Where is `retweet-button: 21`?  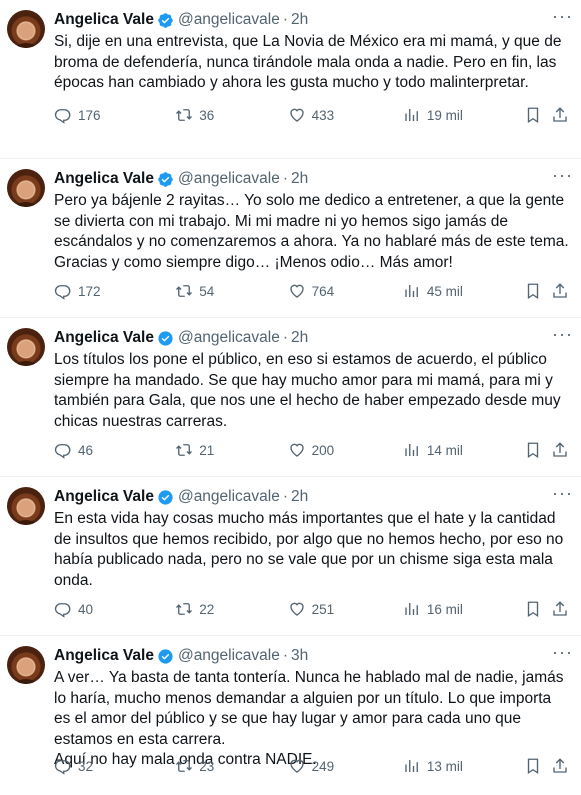 retweet-button: 21 is located at coordinates (231, 450).